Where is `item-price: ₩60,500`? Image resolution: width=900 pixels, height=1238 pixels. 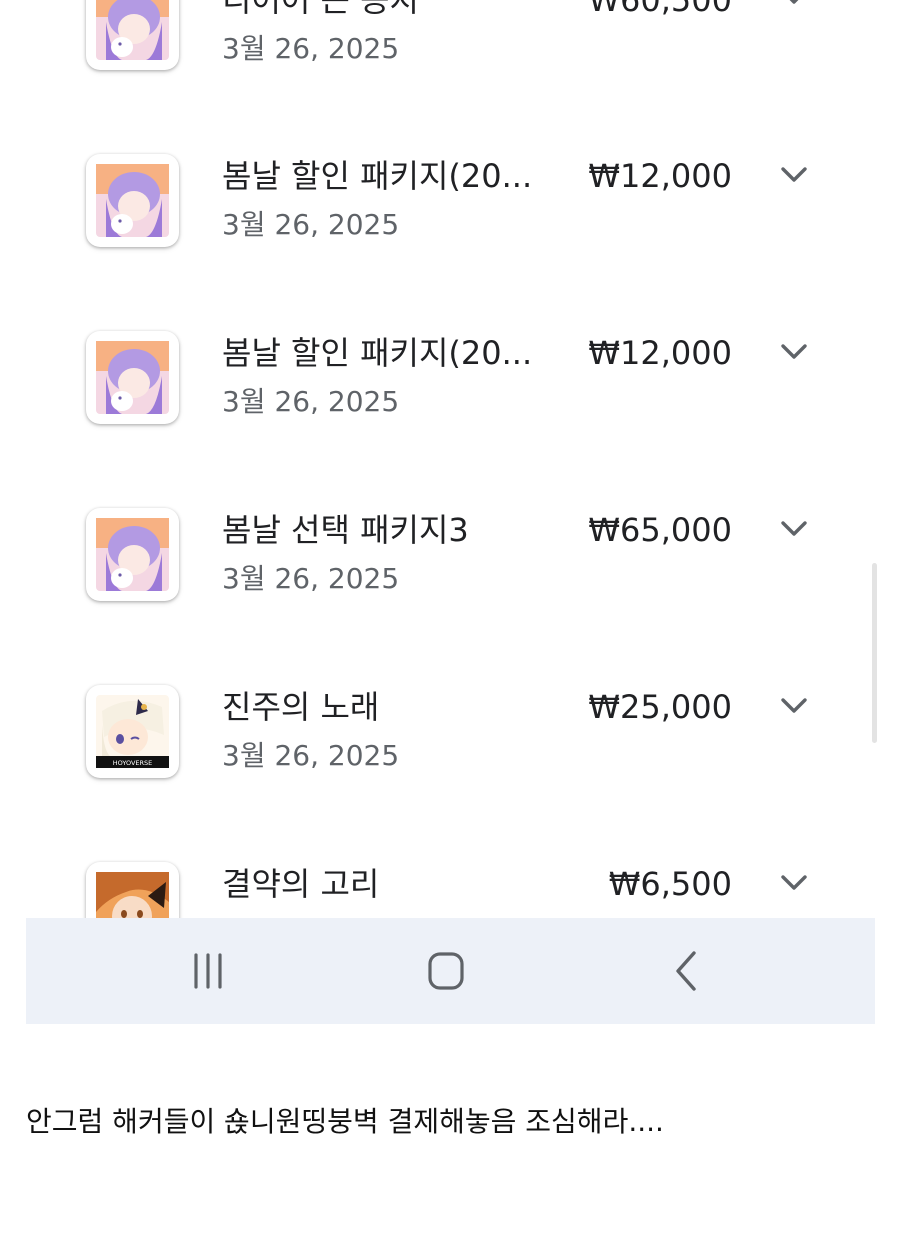
item-price: ₩60,500 is located at coordinates (660, 9).